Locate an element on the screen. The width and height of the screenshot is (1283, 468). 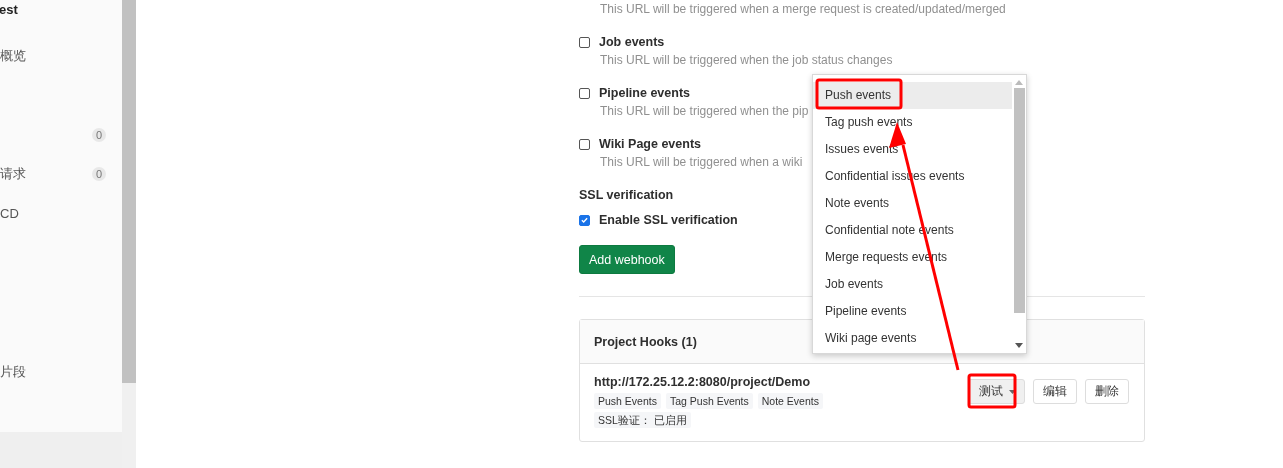
sidebar-item: 片段 is located at coordinates (13, 371).